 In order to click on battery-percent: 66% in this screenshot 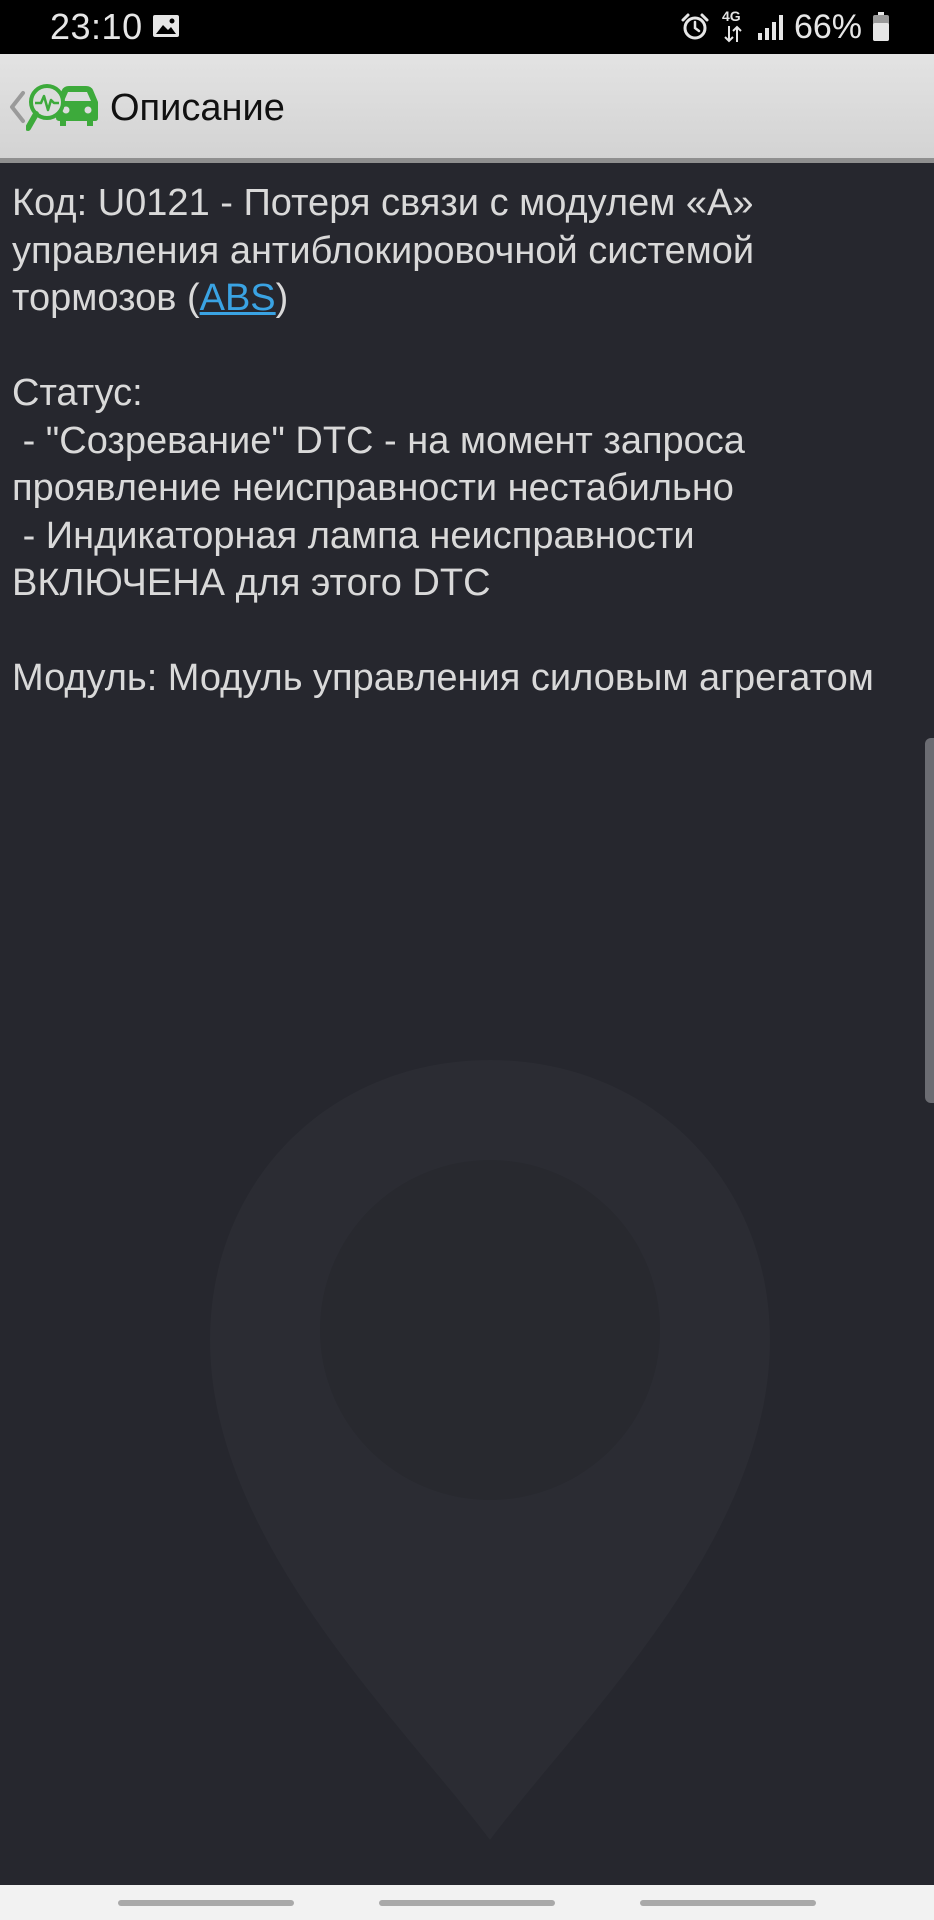, I will do `click(827, 27)`.